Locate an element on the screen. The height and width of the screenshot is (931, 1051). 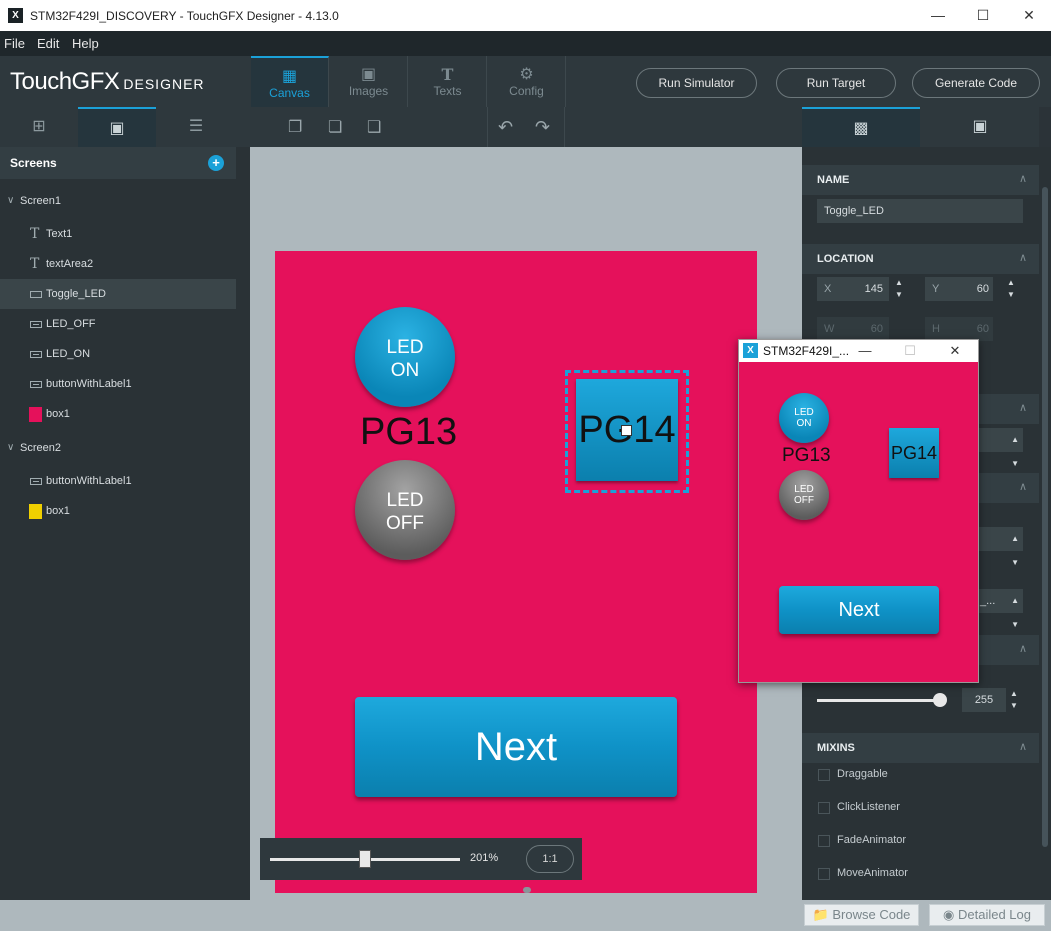
tab-images: ▣ Images is located at coordinates (369, 81).